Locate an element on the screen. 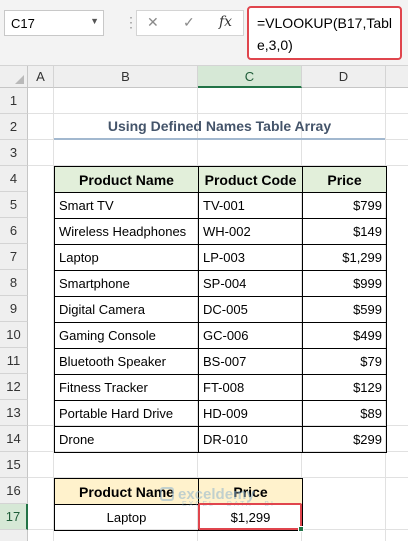 The width and height of the screenshot is (408, 541). row-header-6: 6 is located at coordinates (14, 231).